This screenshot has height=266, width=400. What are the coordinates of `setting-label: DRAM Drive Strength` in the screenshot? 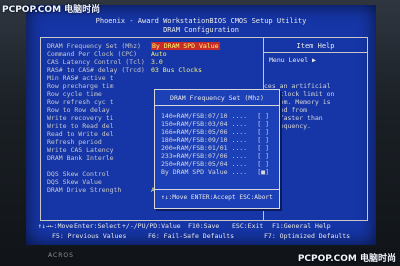 It's located at (84, 190).